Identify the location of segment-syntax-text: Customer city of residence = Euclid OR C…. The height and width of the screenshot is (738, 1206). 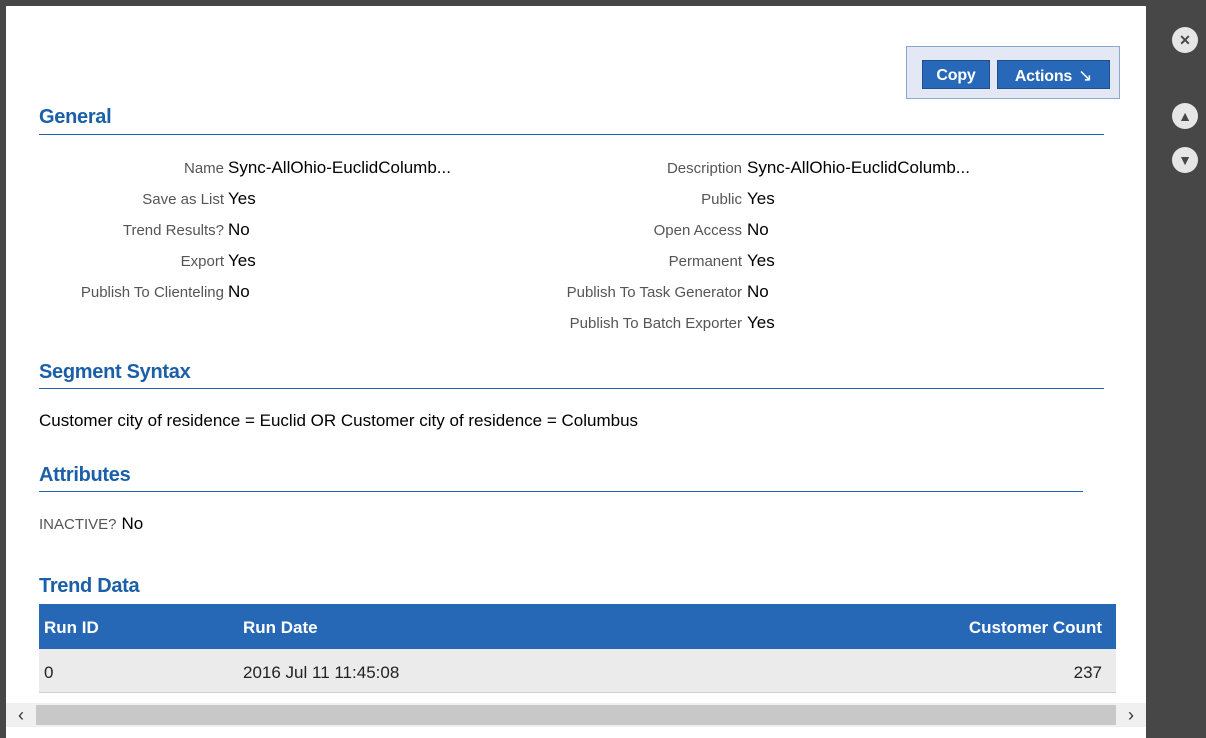
(339, 420).